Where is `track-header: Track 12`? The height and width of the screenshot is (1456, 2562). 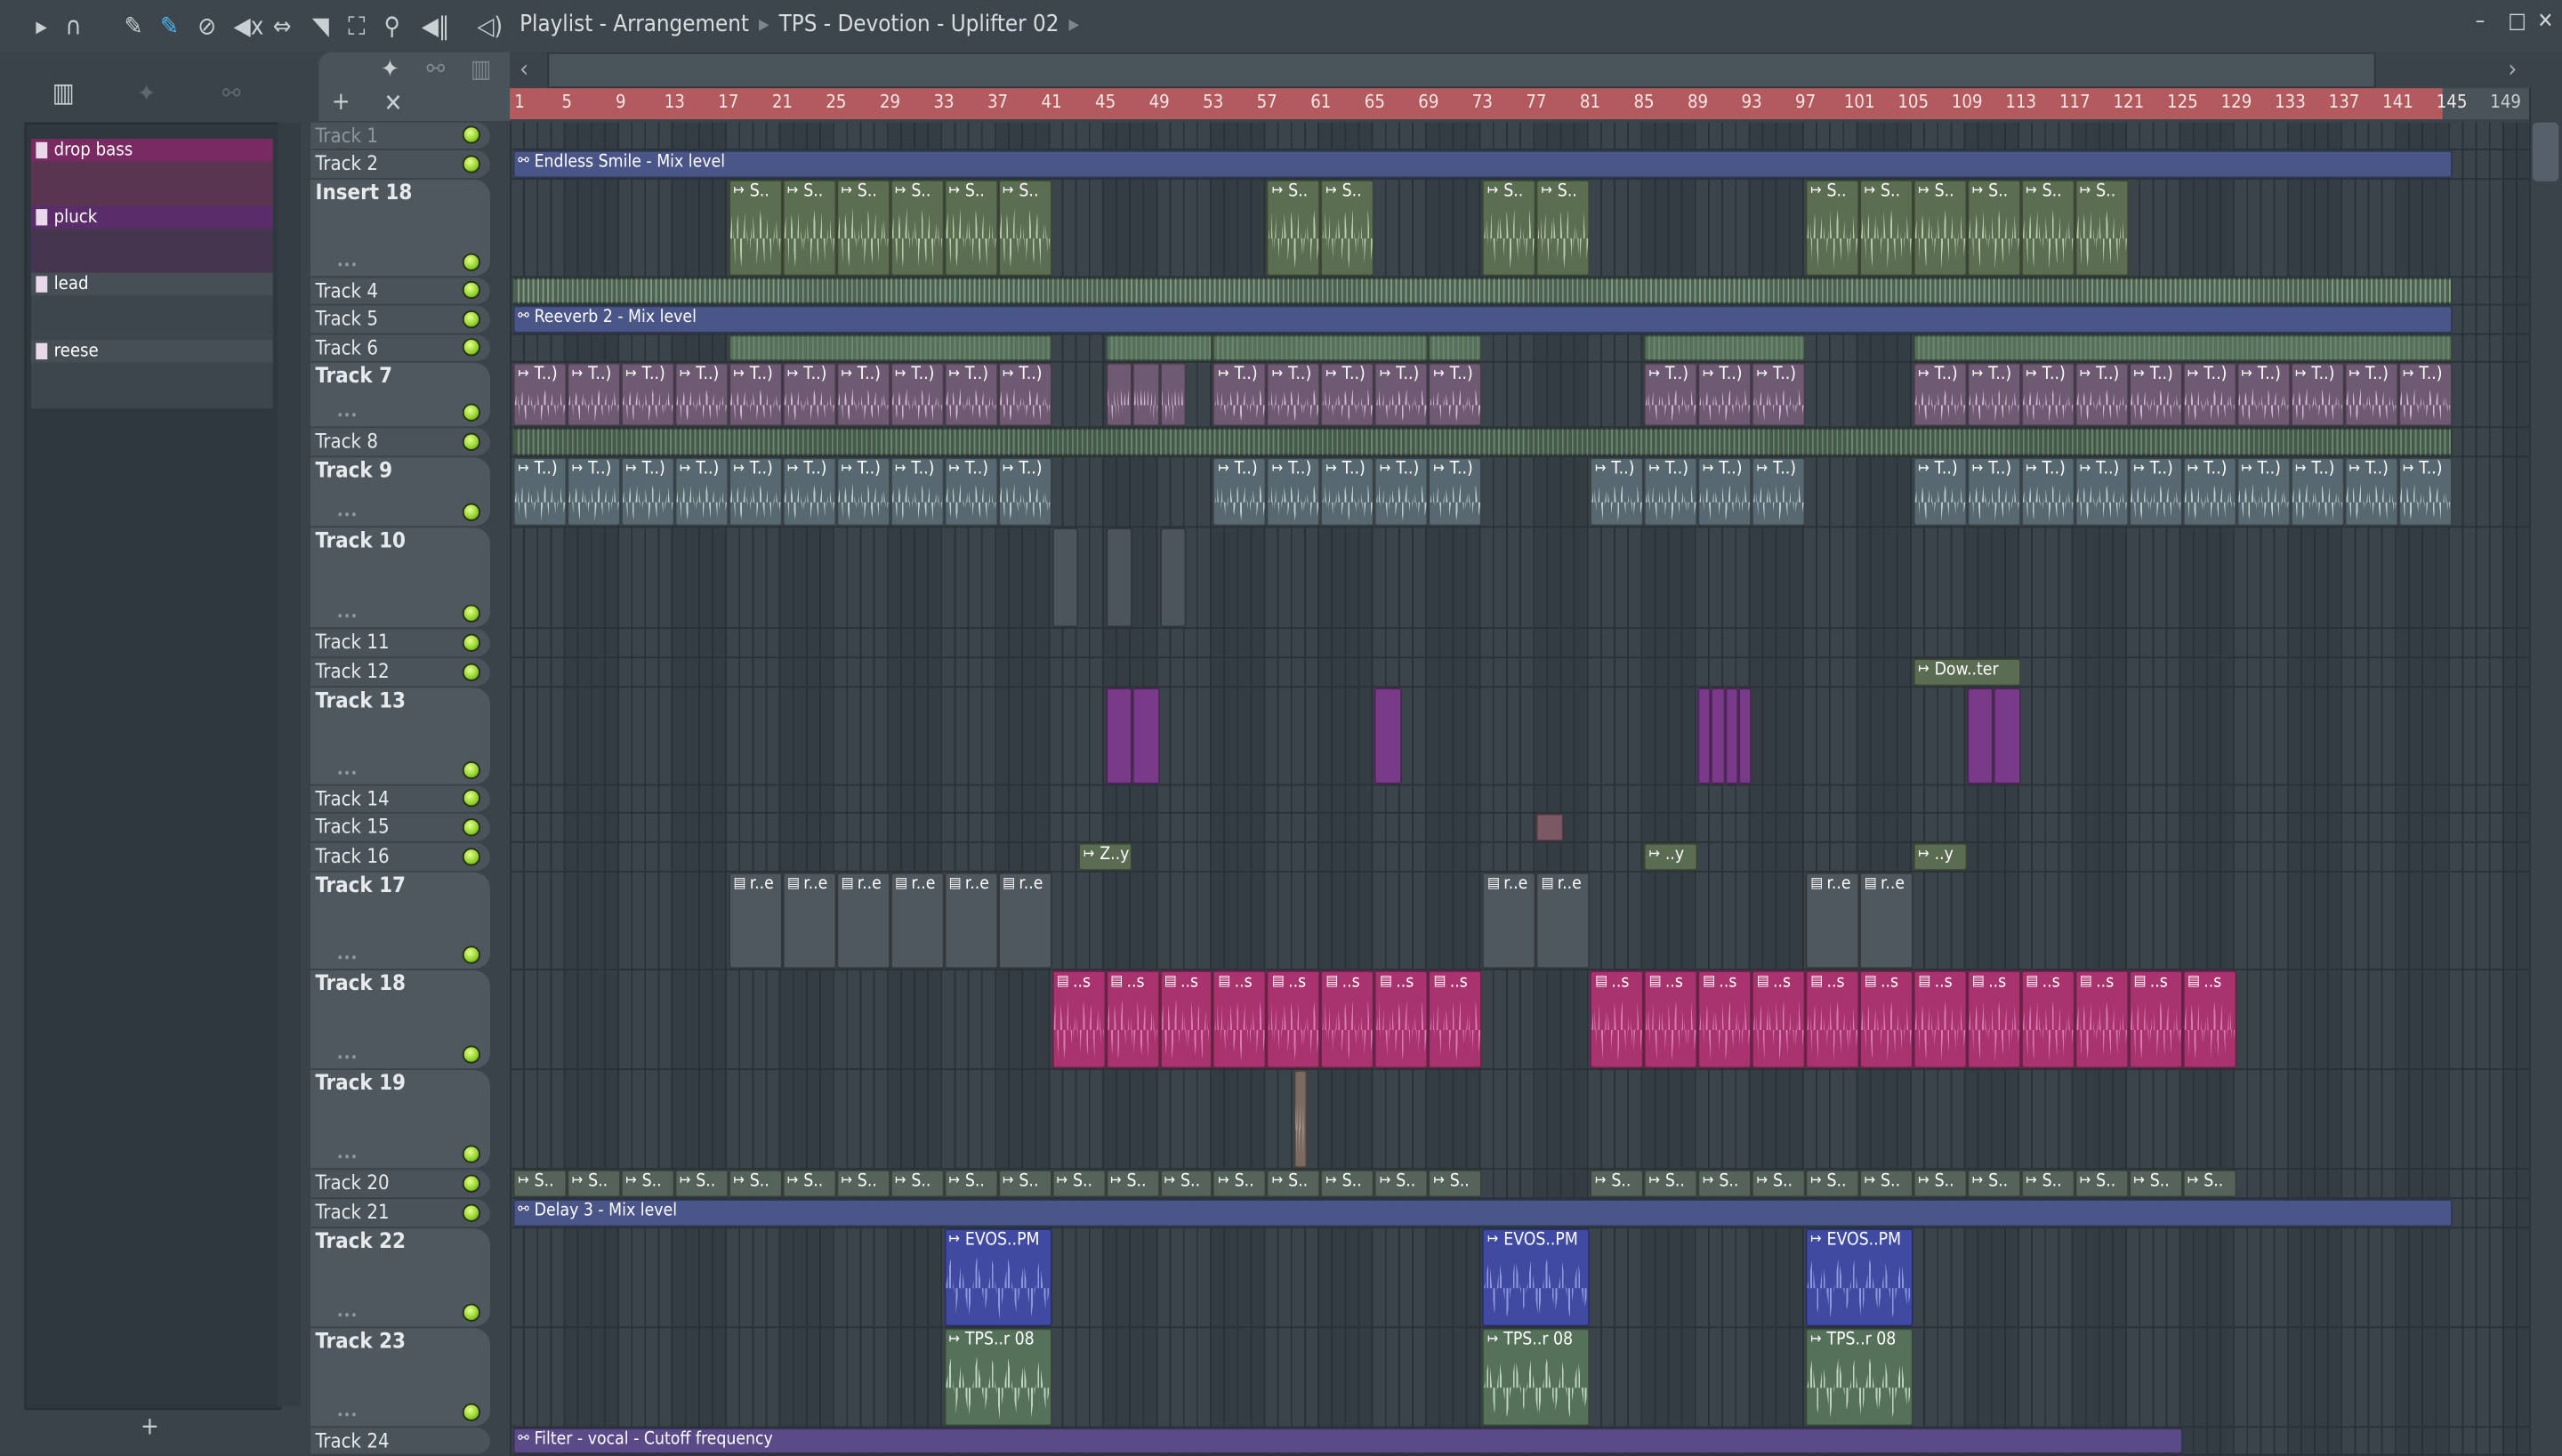 track-header: Track 12 is located at coordinates (400, 673).